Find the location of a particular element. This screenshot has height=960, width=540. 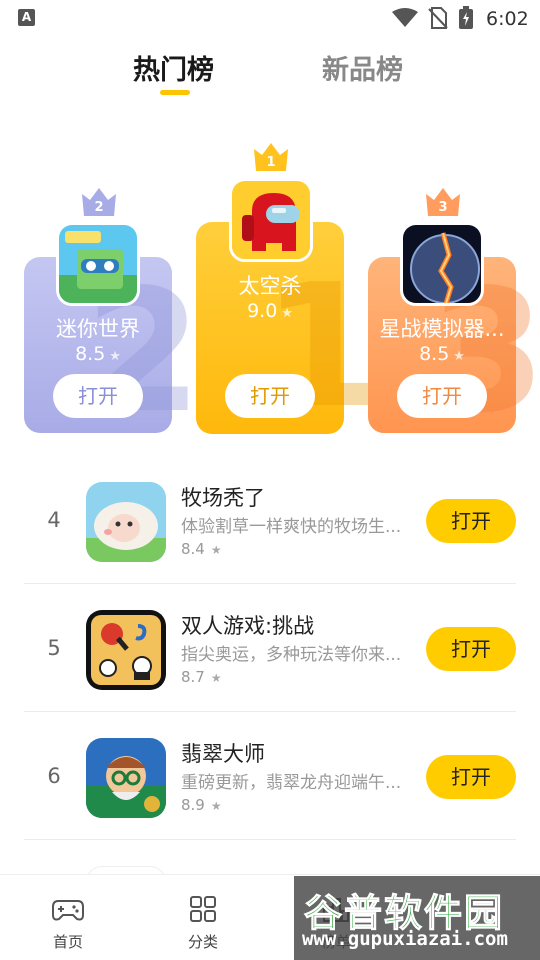

watermark-url: www.gupuxiazai.com is located at coordinates (405, 939).